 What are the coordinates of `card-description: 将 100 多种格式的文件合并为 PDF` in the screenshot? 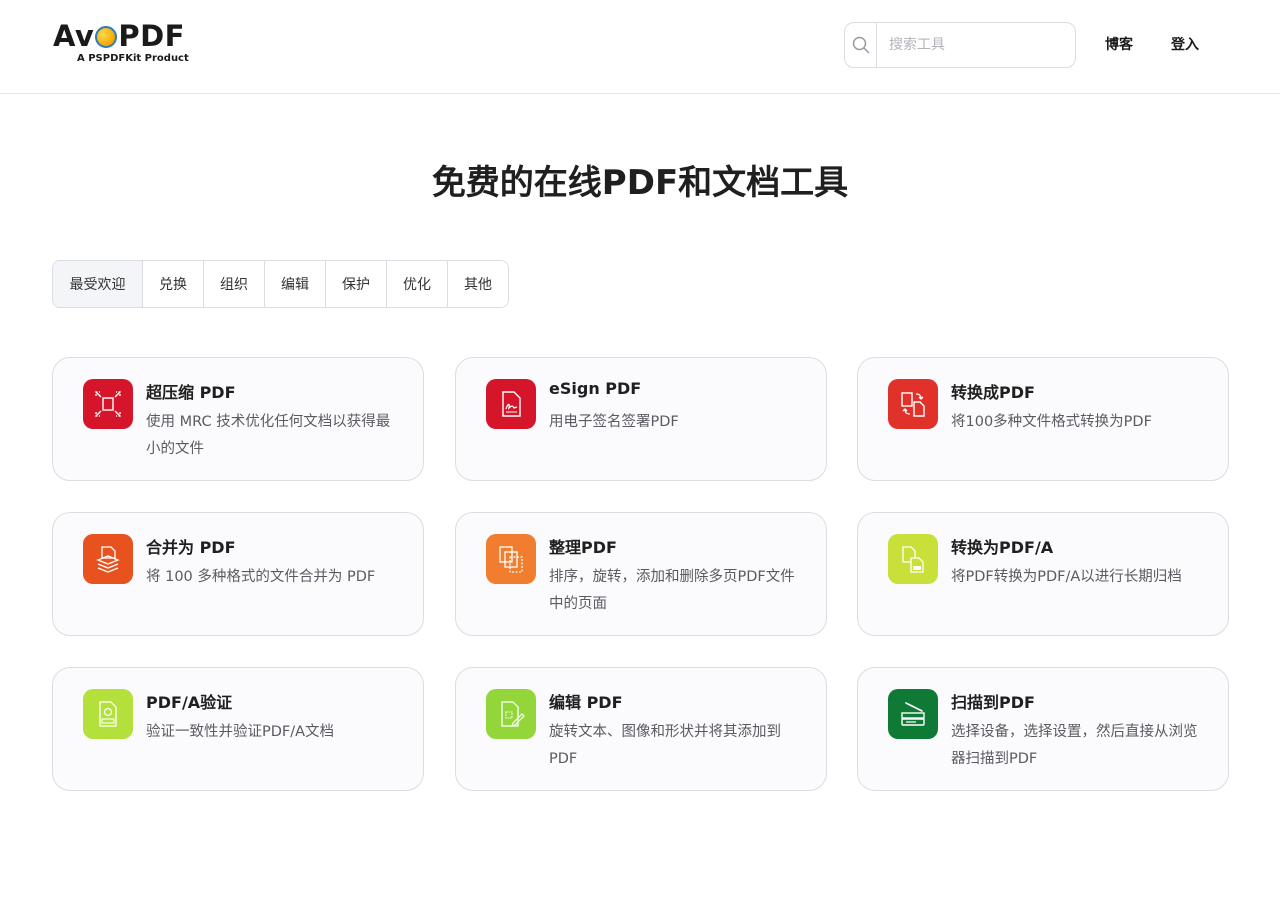 It's located at (261, 577).